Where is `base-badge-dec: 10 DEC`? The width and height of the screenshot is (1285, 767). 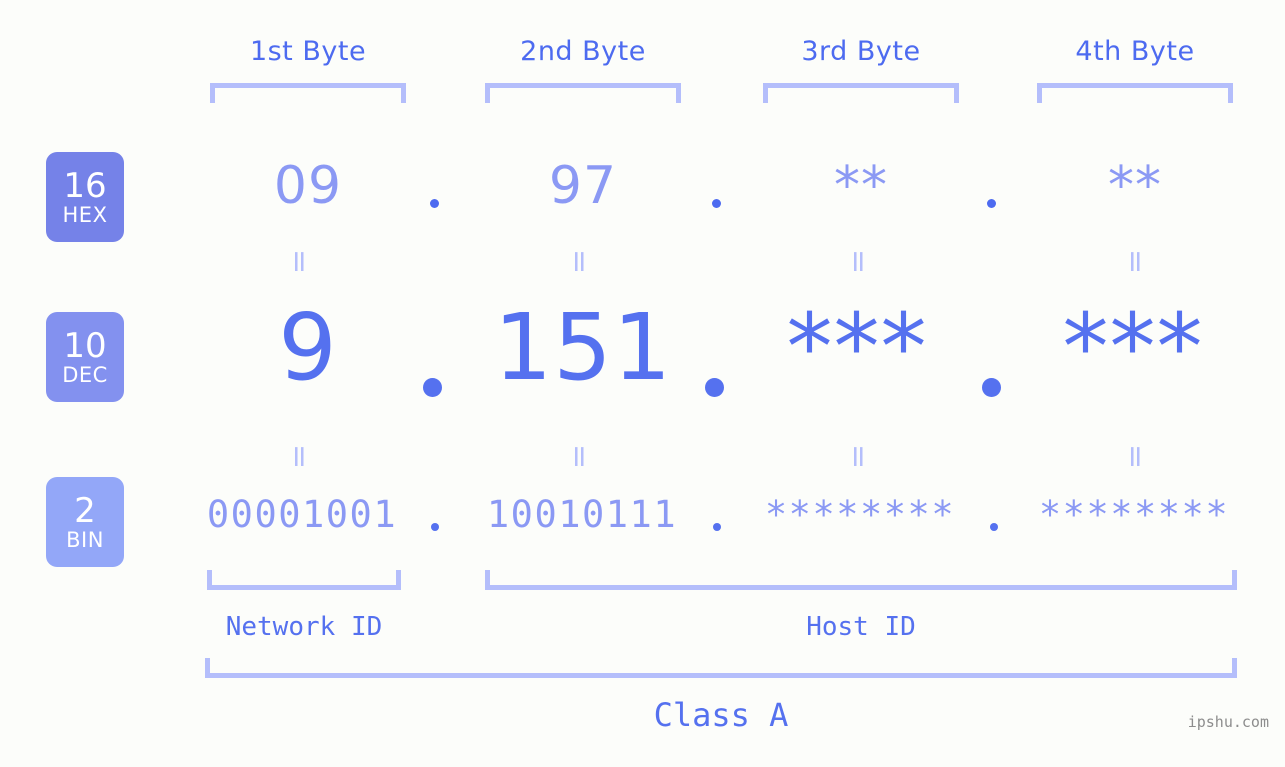 base-badge-dec: 10 DEC is located at coordinates (85, 357).